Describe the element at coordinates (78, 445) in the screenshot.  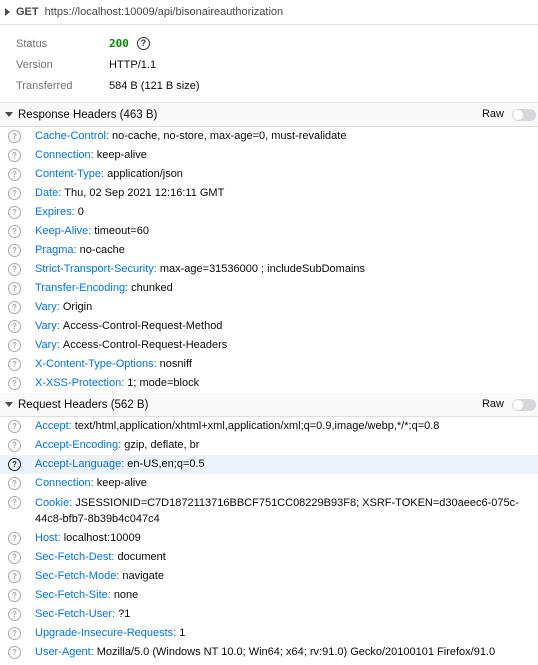
I see `header-name: Accept-Encoding:` at that location.